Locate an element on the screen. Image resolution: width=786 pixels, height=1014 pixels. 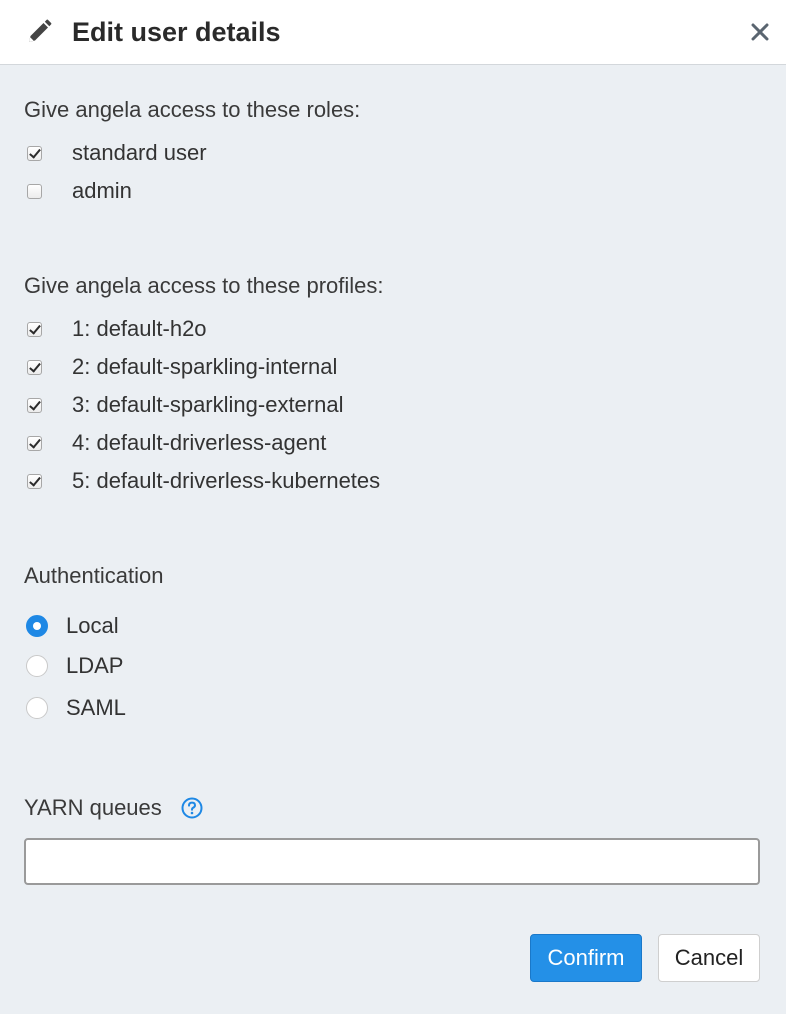
profile-4-checkbox is located at coordinates (34, 443).